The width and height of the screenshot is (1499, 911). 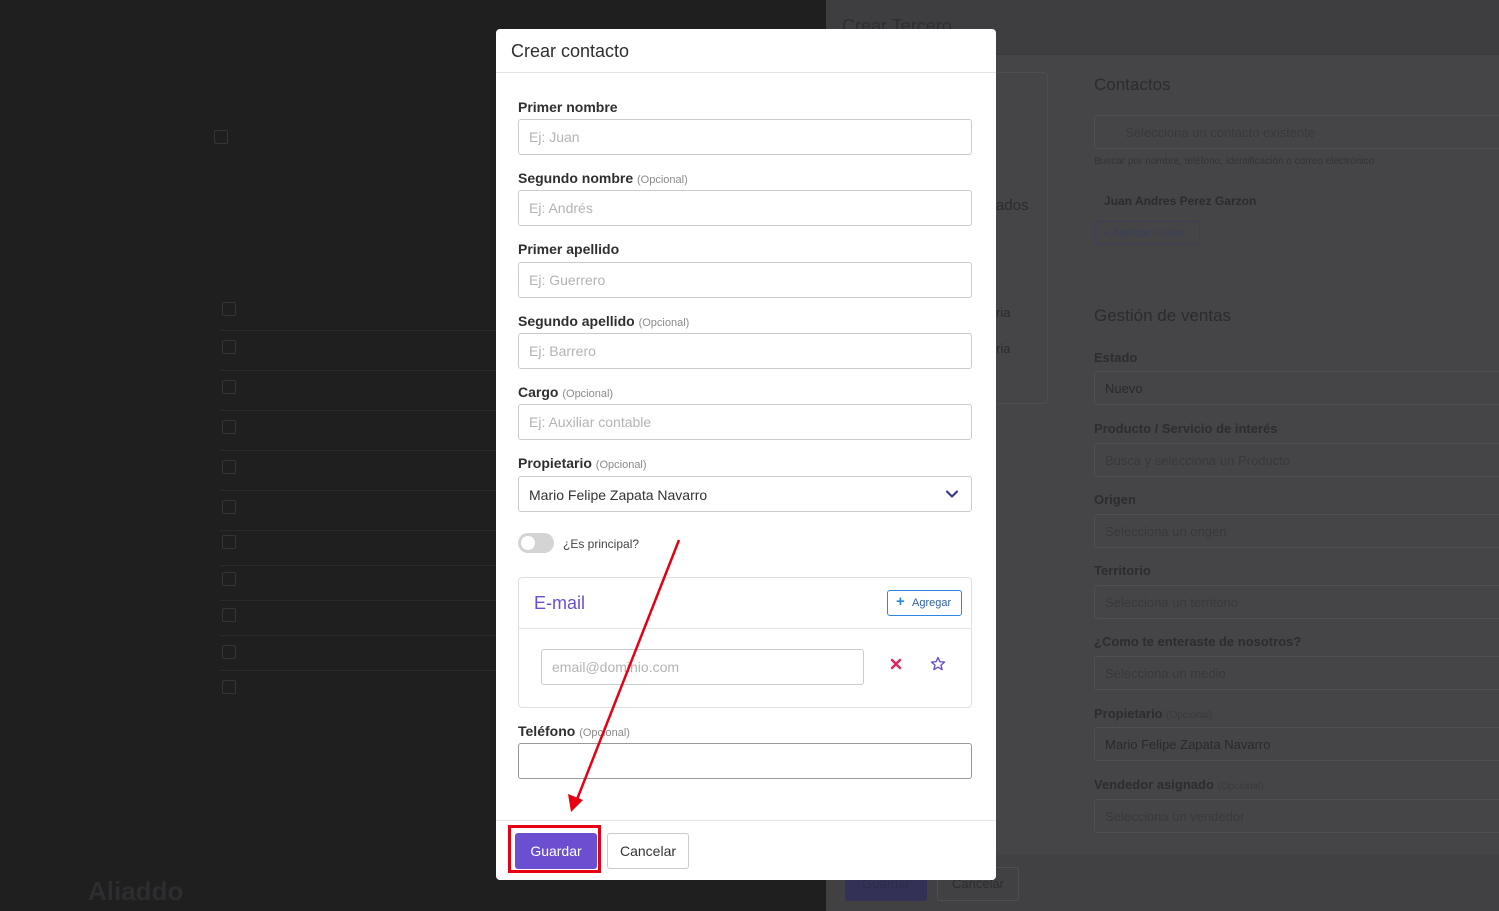 What do you see at coordinates (618, 495) in the screenshot?
I see `owner-value: Mario Felipe Zapata Navarro` at bounding box center [618, 495].